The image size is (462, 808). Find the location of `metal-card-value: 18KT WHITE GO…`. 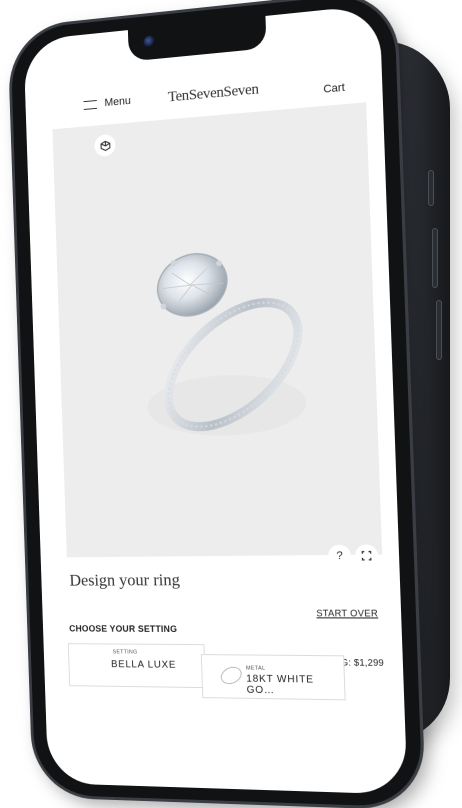

metal-card-value: 18KT WHITE GO… is located at coordinates (280, 685).